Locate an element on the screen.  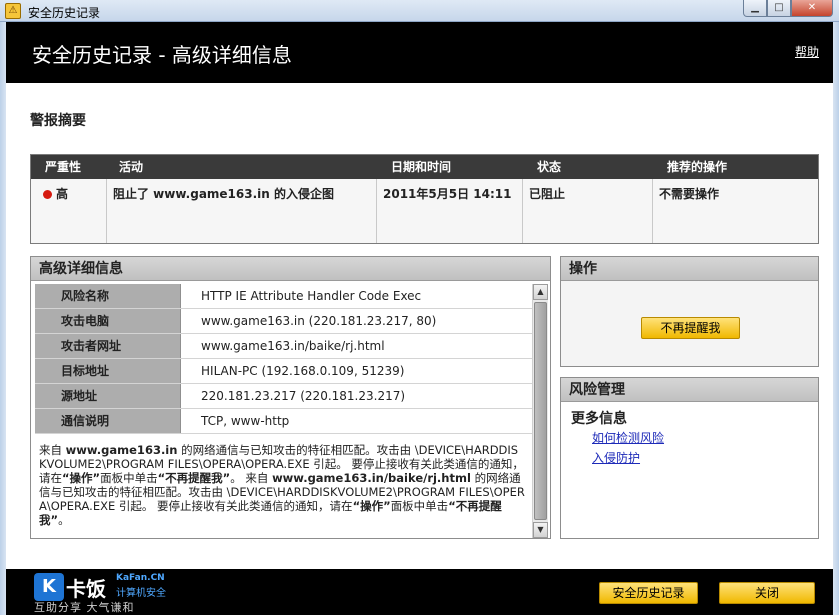
close-button: 关闭 is located at coordinates (767, 593).